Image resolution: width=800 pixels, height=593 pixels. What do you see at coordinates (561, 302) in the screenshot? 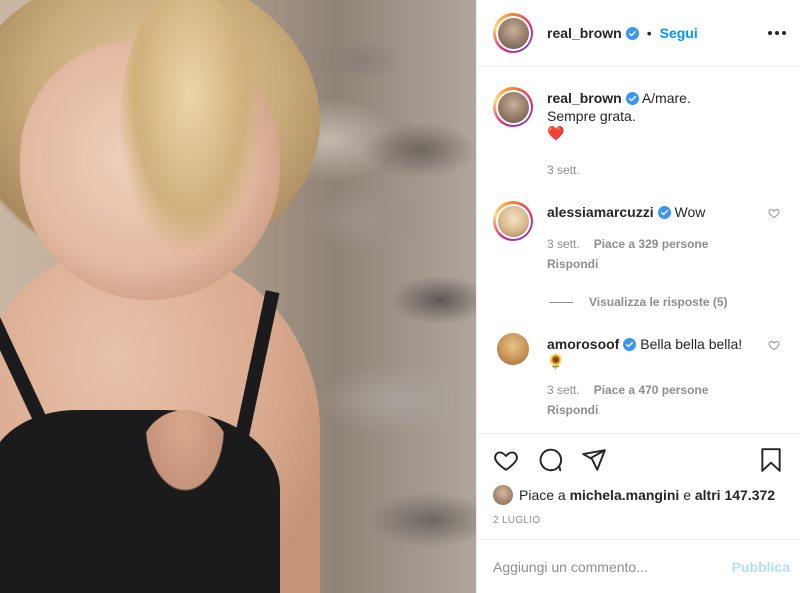
I see `replies-divider` at bounding box center [561, 302].